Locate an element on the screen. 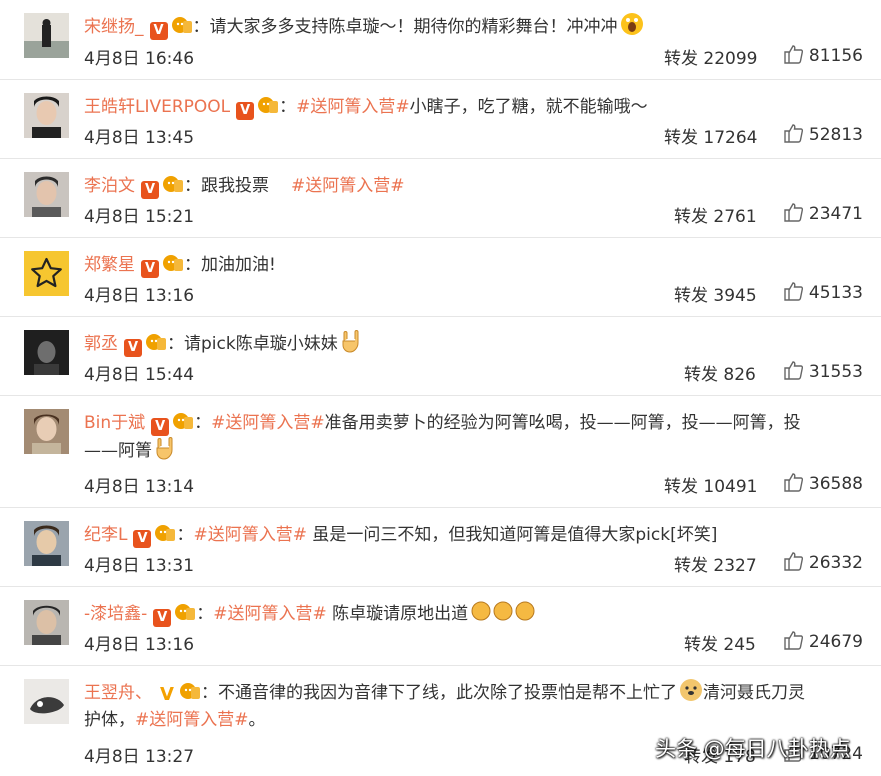  user-name: 郭丞 is located at coordinates (101, 344).